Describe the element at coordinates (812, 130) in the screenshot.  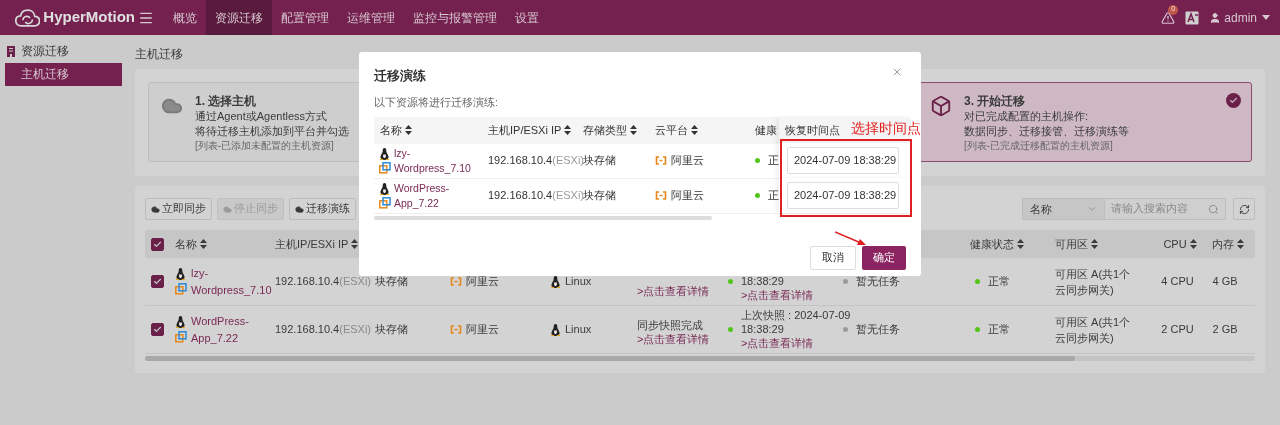
I see `column-header: 恢复时间点` at that location.